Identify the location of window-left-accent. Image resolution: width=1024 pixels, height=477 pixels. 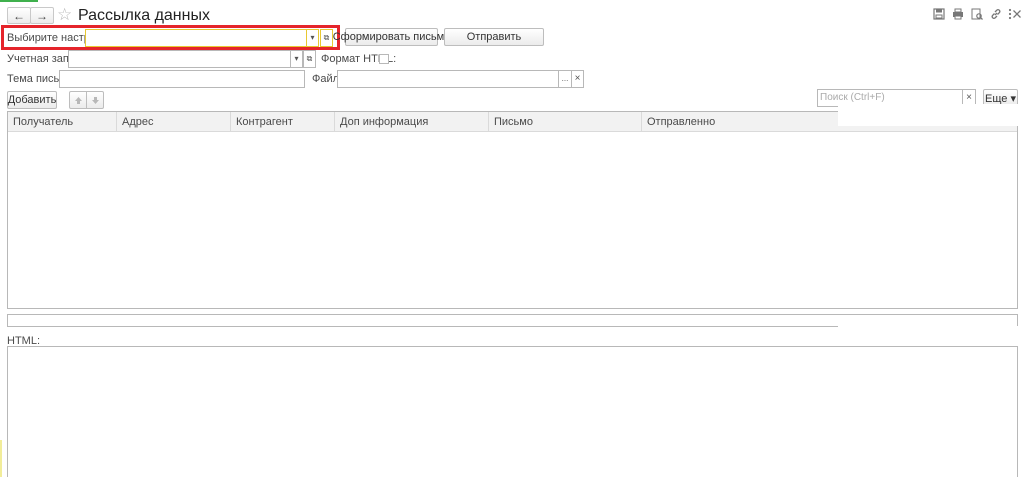
(1, 458).